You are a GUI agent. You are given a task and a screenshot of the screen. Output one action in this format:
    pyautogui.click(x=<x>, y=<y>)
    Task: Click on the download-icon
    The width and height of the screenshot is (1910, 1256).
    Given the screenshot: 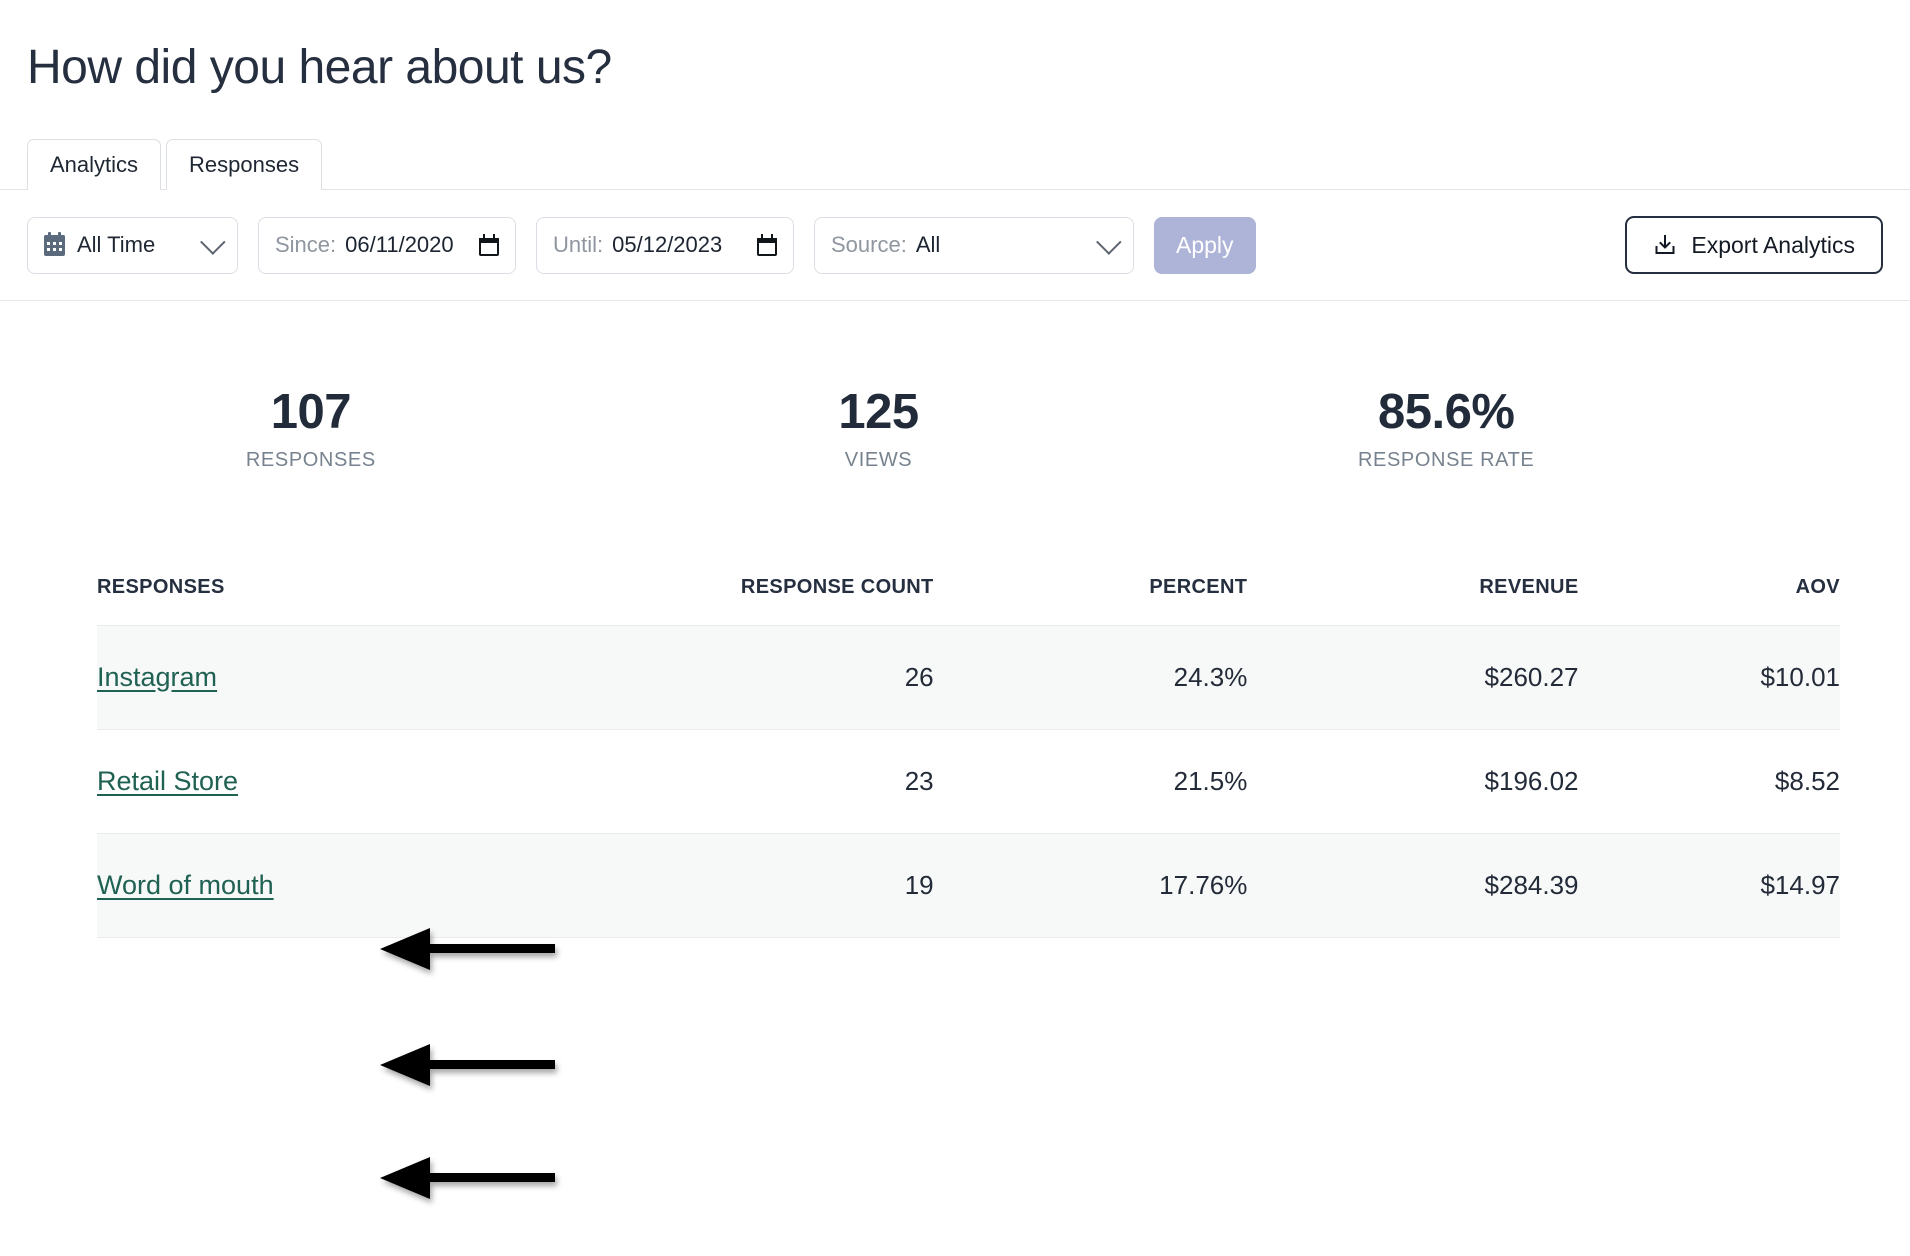 What is the action you would take?
    pyautogui.click(x=1665, y=245)
    